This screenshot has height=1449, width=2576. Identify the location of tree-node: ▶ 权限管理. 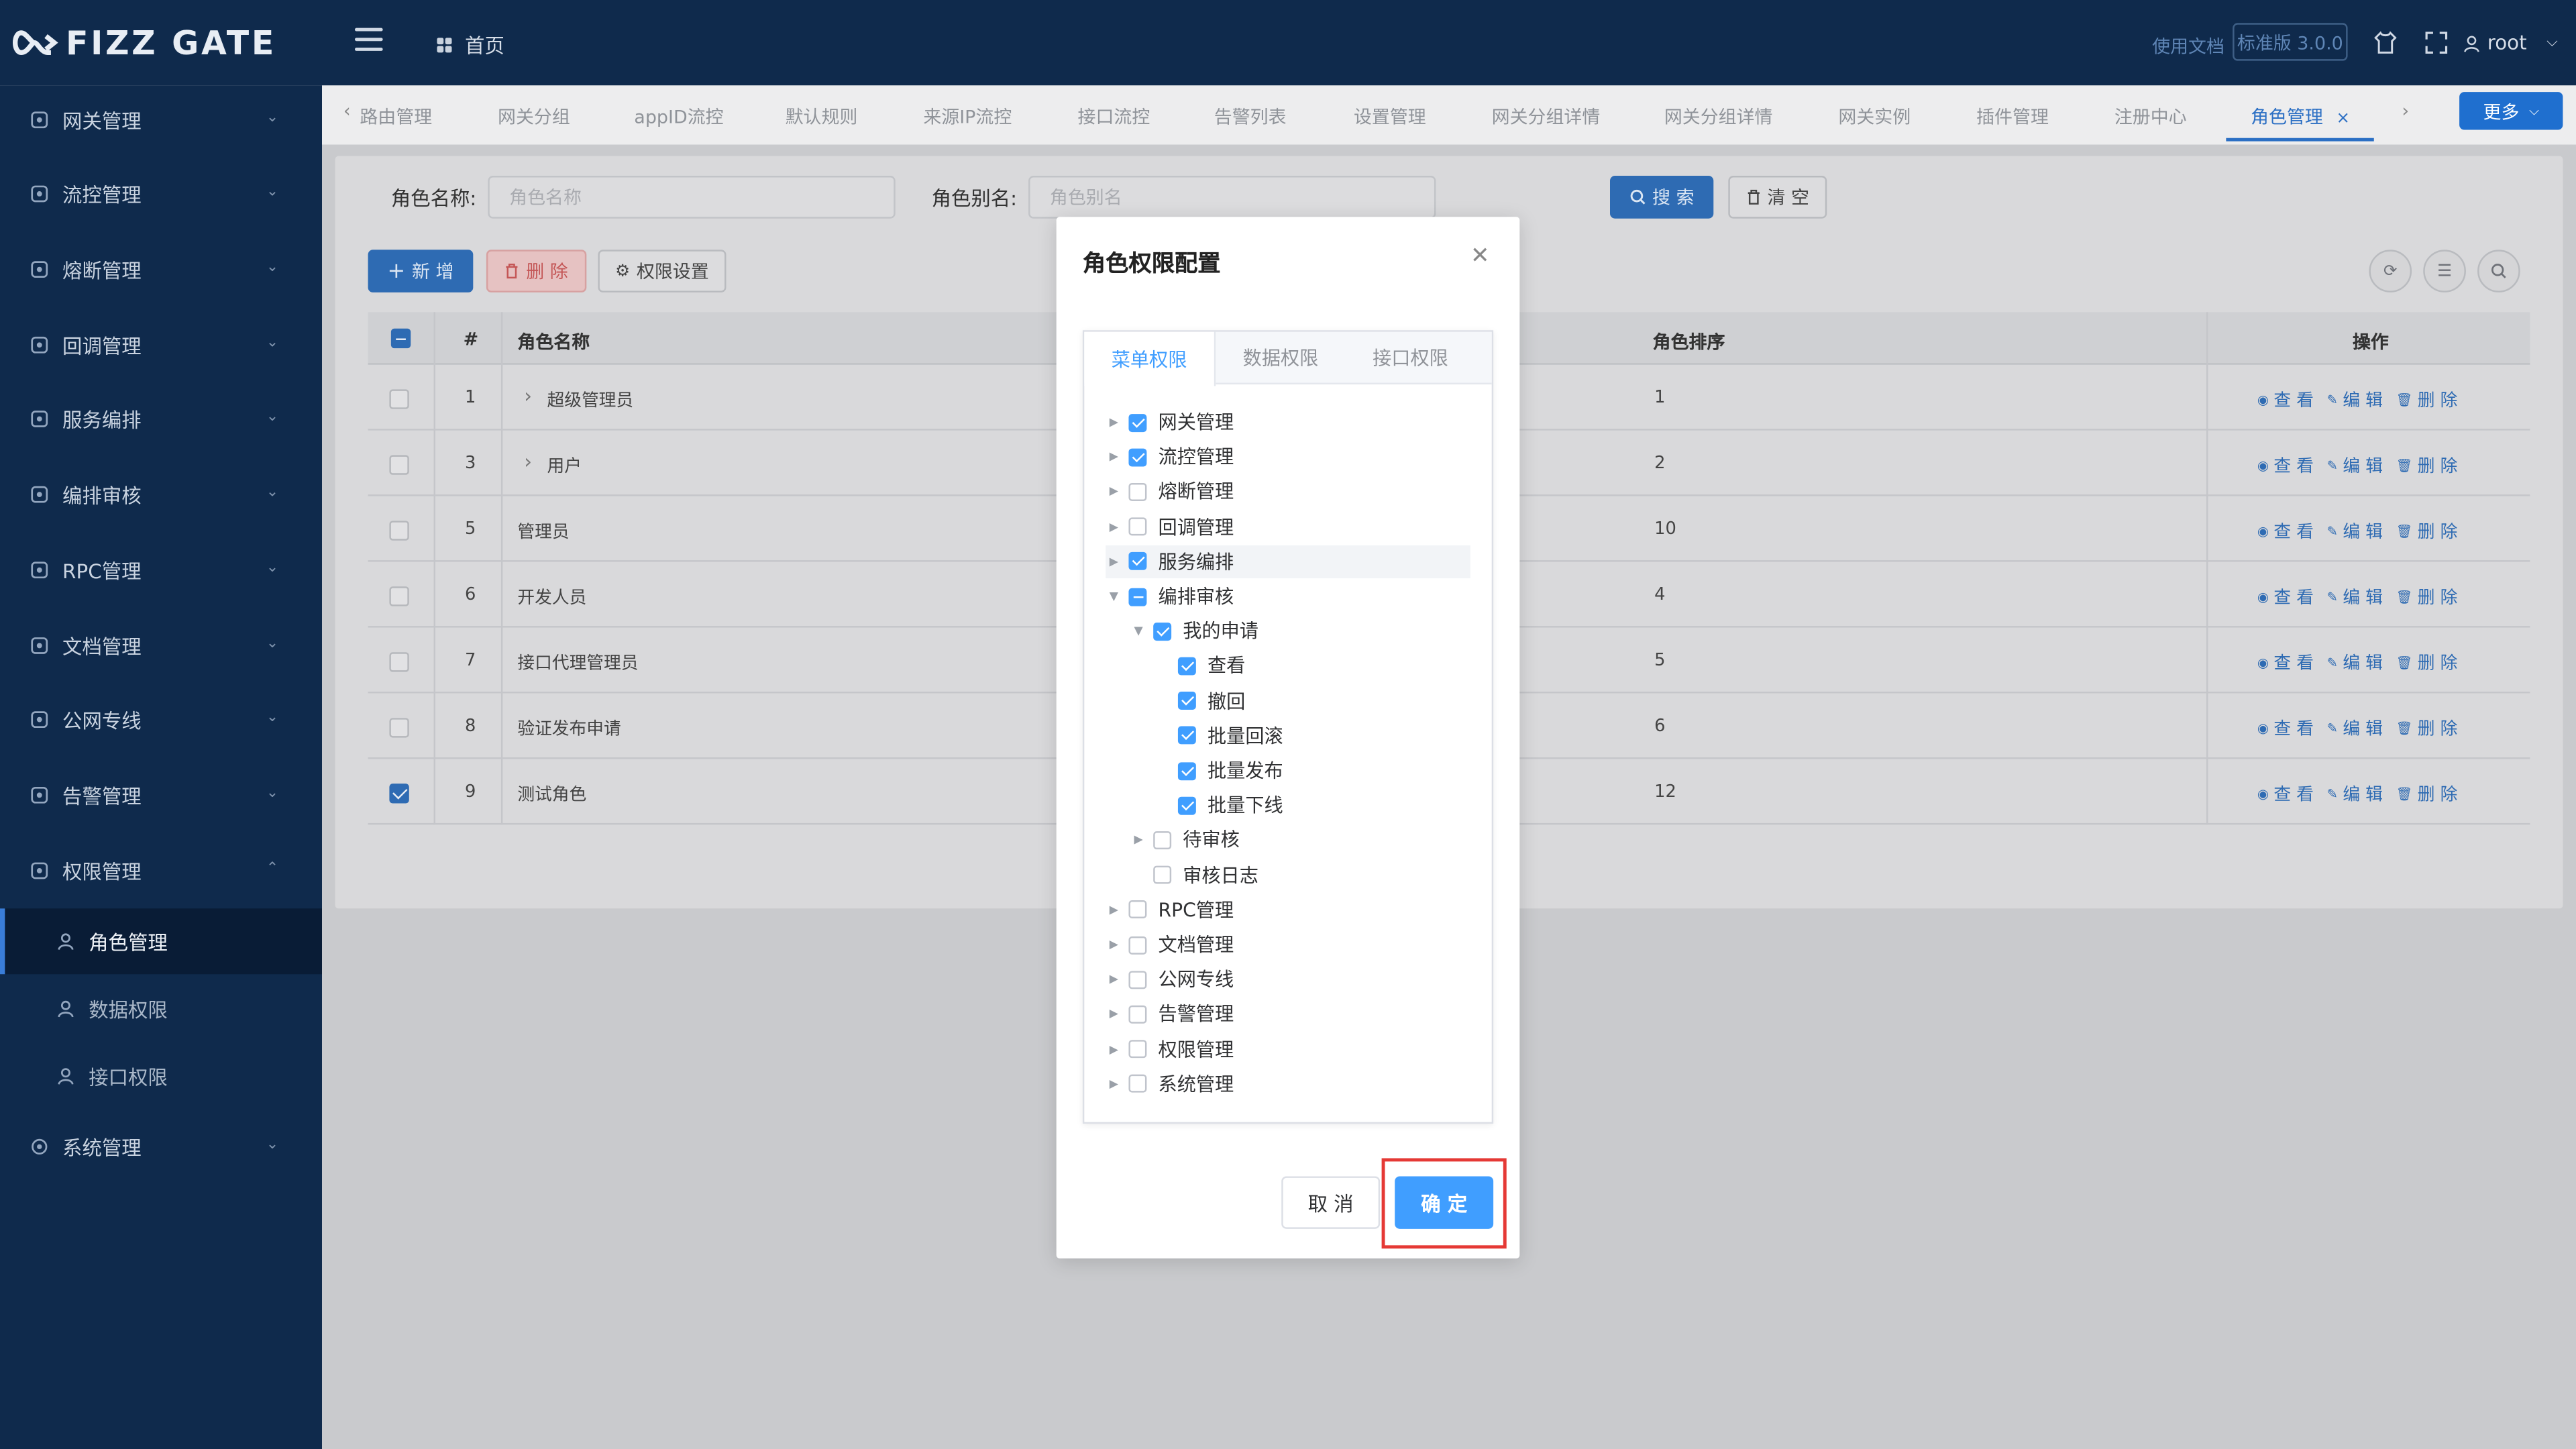
(1170, 1048).